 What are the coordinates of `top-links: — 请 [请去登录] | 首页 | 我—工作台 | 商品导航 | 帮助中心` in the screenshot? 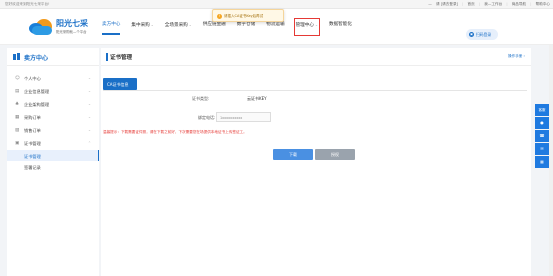 It's located at (489, 4).